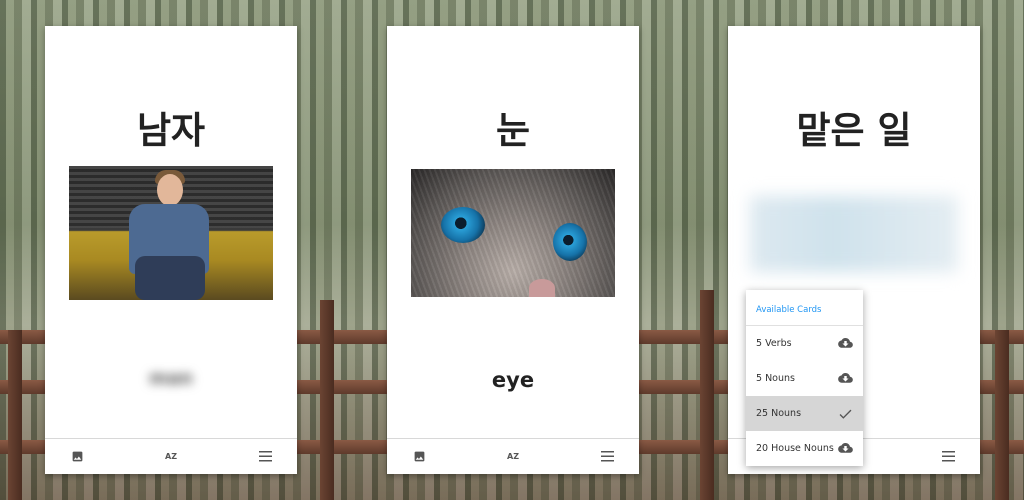 The height and width of the screenshot is (500, 1024). Describe the element at coordinates (775, 378) in the screenshot. I see `menu-item-label: 5 Nouns` at that location.